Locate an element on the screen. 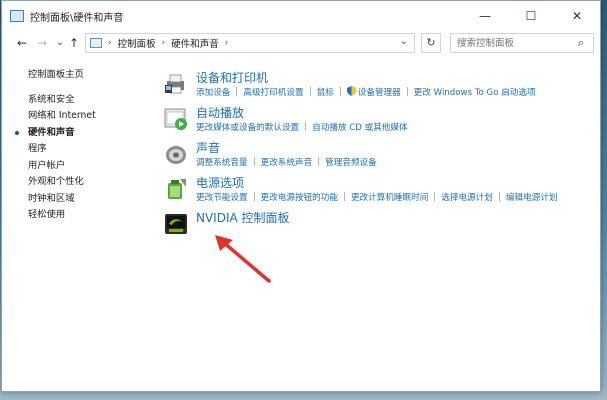  link-device-manager: 设备管理器 is located at coordinates (379, 93).